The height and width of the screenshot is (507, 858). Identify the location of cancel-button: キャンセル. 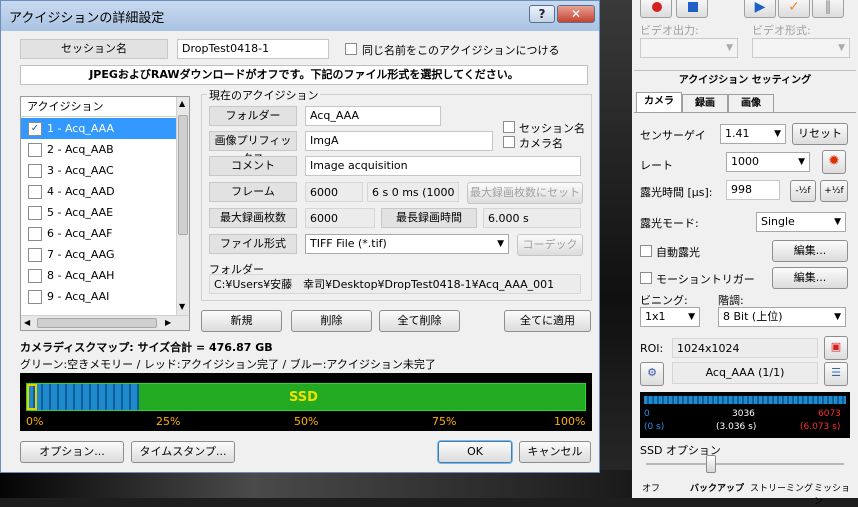
(555, 452).